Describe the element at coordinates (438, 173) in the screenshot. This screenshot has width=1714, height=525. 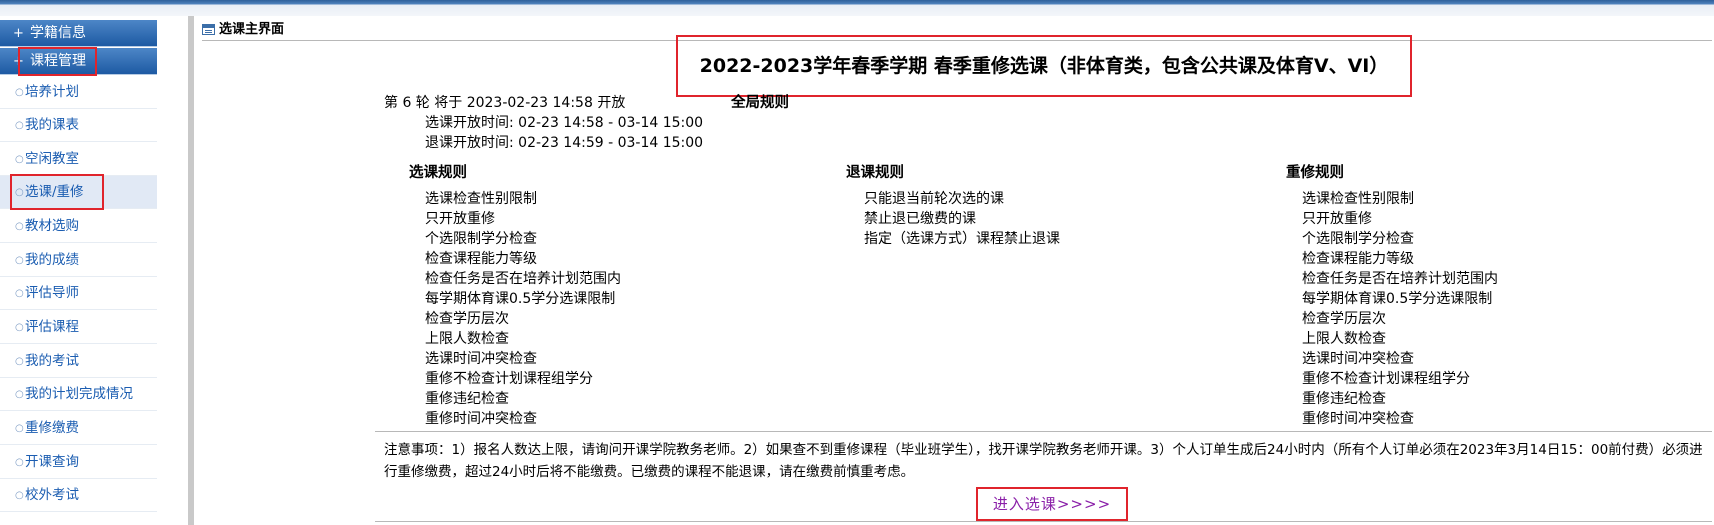
I see `select-rules-title: 选课规则` at that location.